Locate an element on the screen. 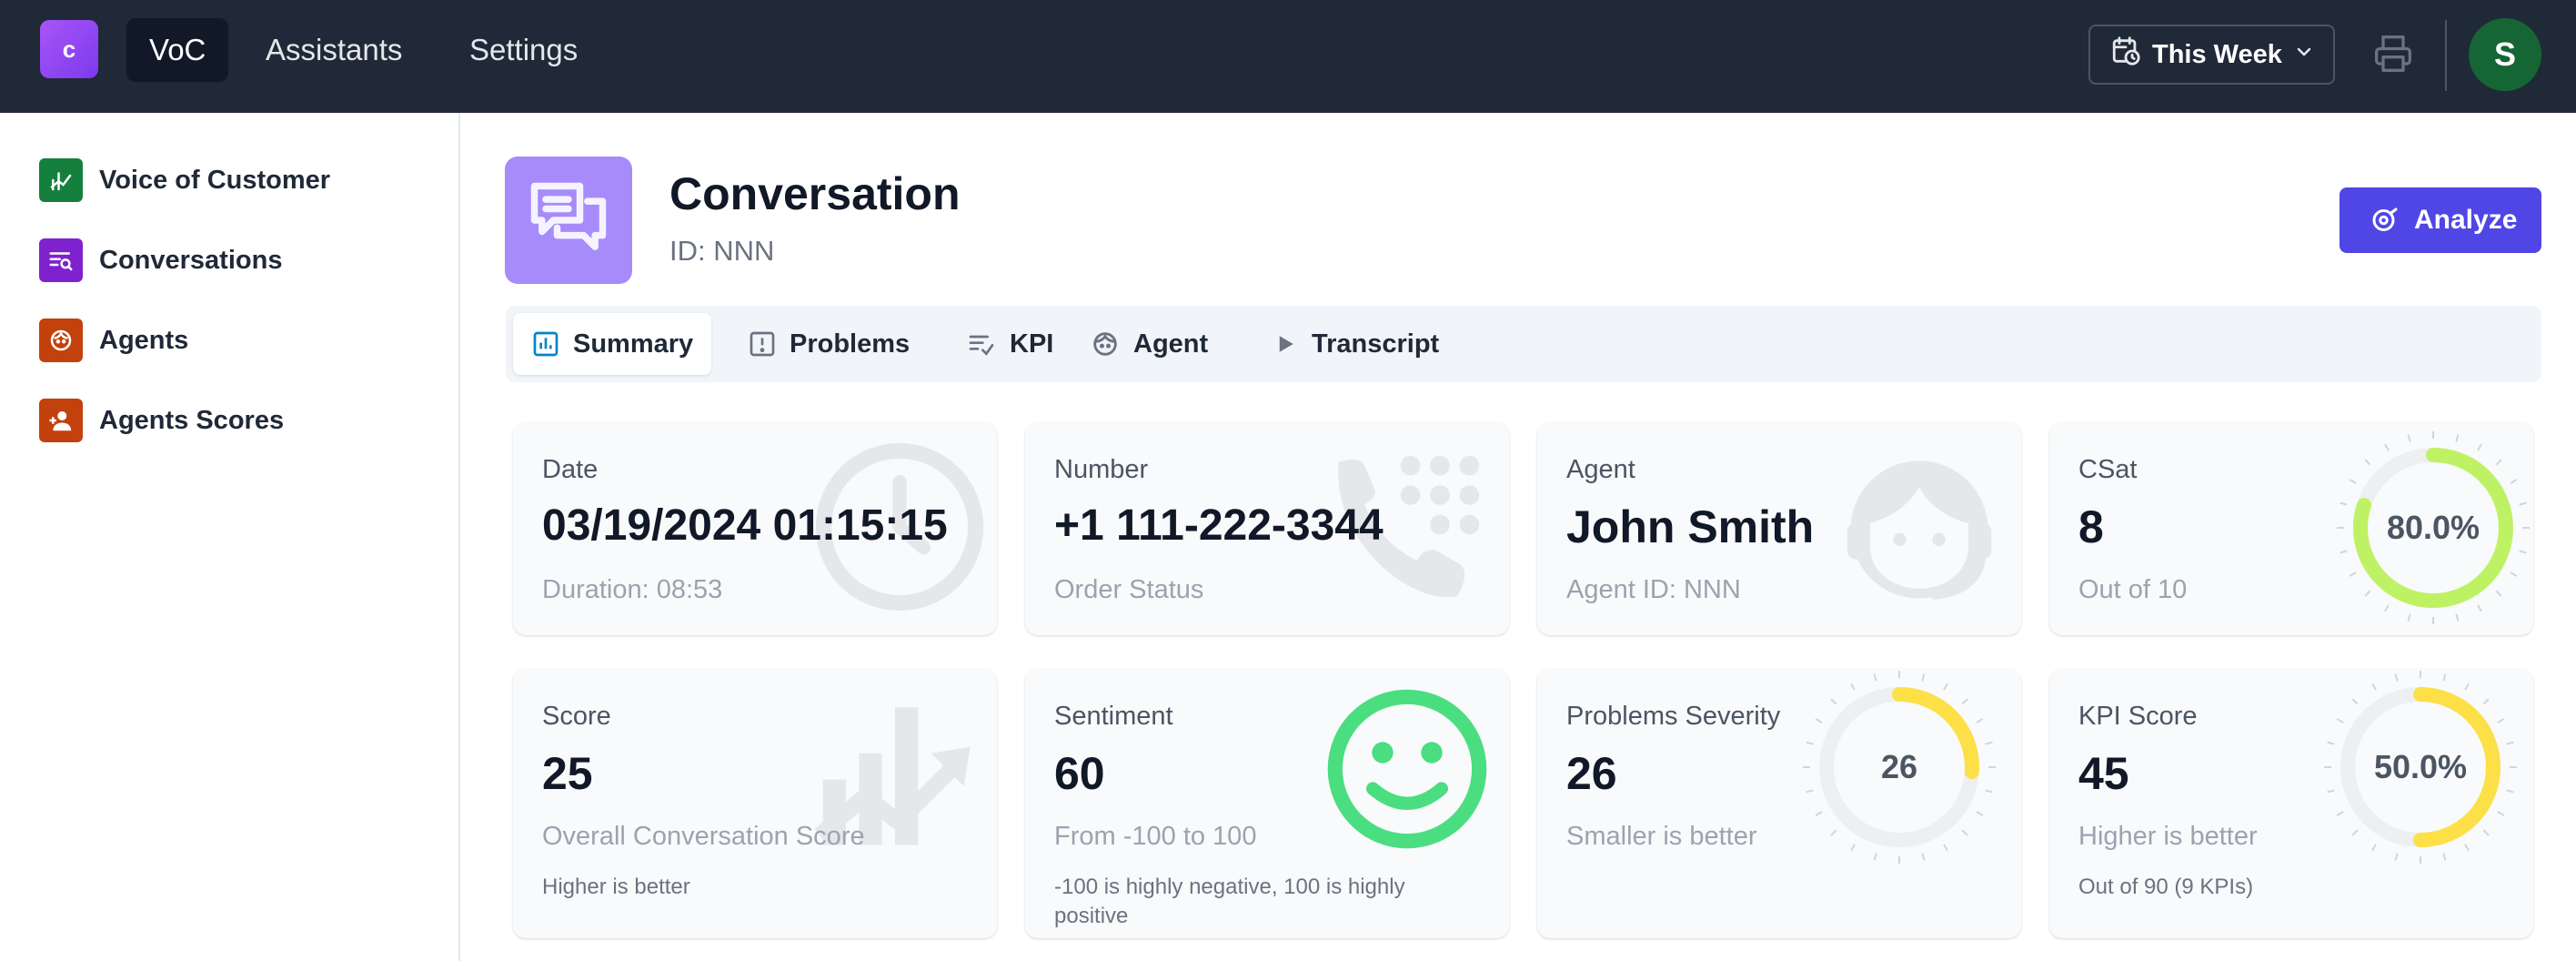  tab-agent: Agent is located at coordinates (1149, 344).